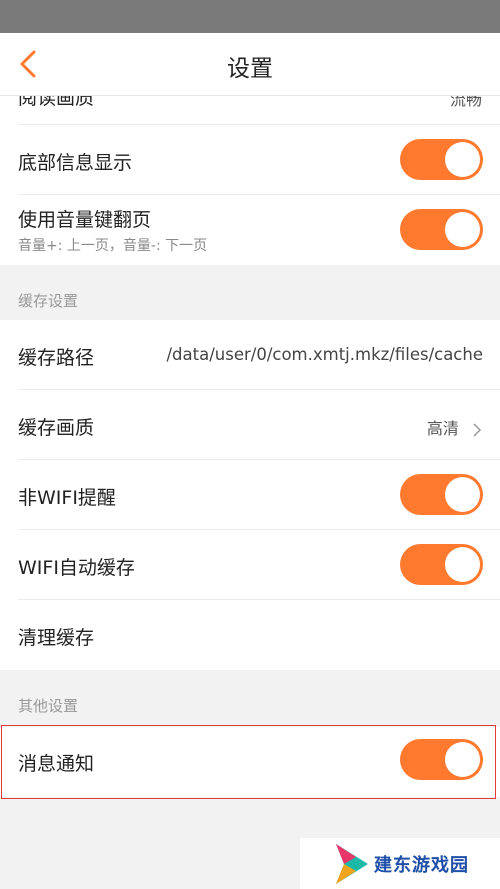 The width and height of the screenshot is (500, 889). What do you see at coordinates (48, 706) in the screenshot?
I see `other-section-title: 其他设置` at bounding box center [48, 706].